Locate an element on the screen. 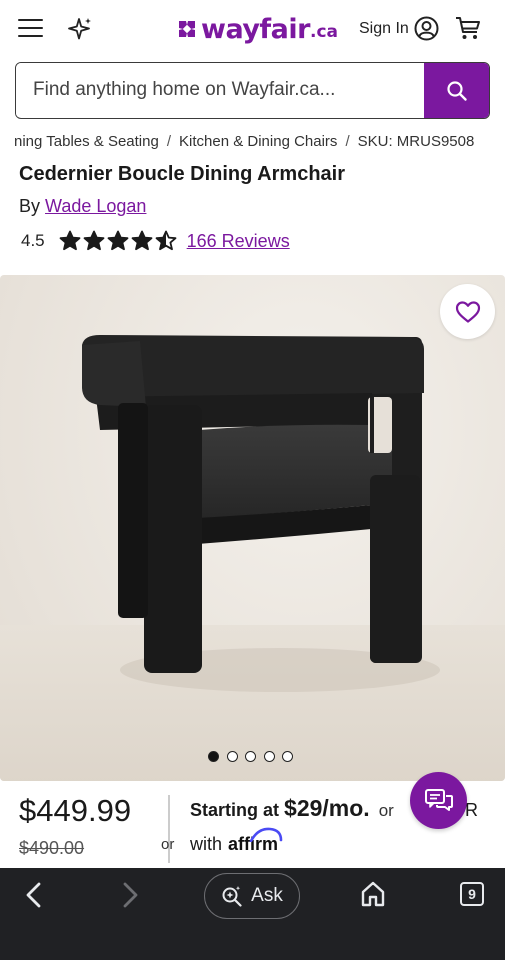 This screenshot has height=960, width=505. financing-offer: Starting at $29/mo. or is located at coordinates (292, 808).